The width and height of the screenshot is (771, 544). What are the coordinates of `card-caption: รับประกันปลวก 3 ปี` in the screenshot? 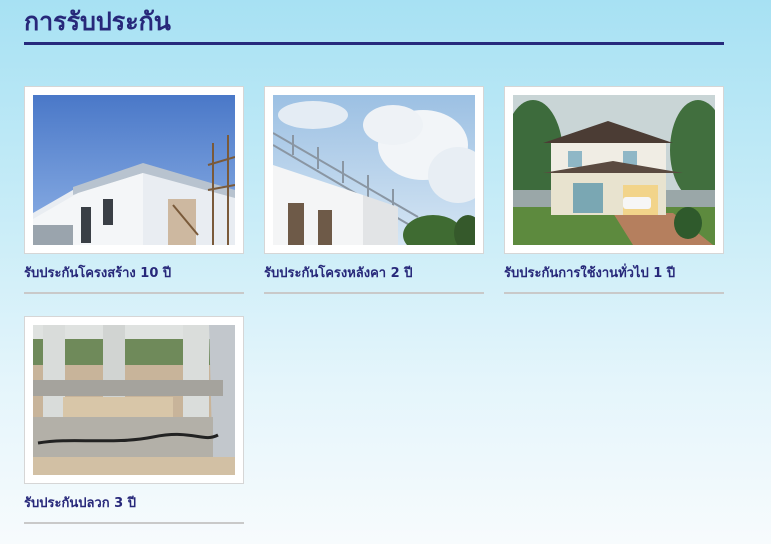 It's located at (134, 502).